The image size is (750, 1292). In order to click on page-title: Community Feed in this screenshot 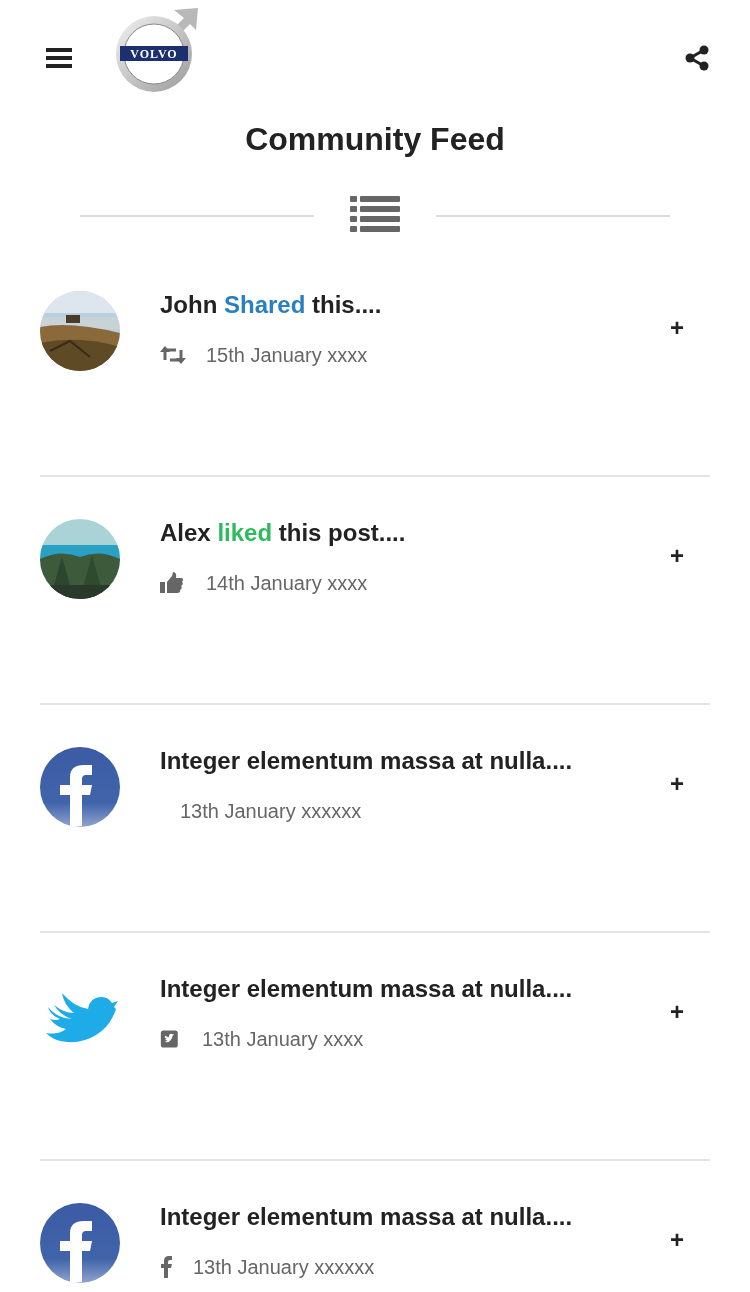, I will do `click(375, 139)`.